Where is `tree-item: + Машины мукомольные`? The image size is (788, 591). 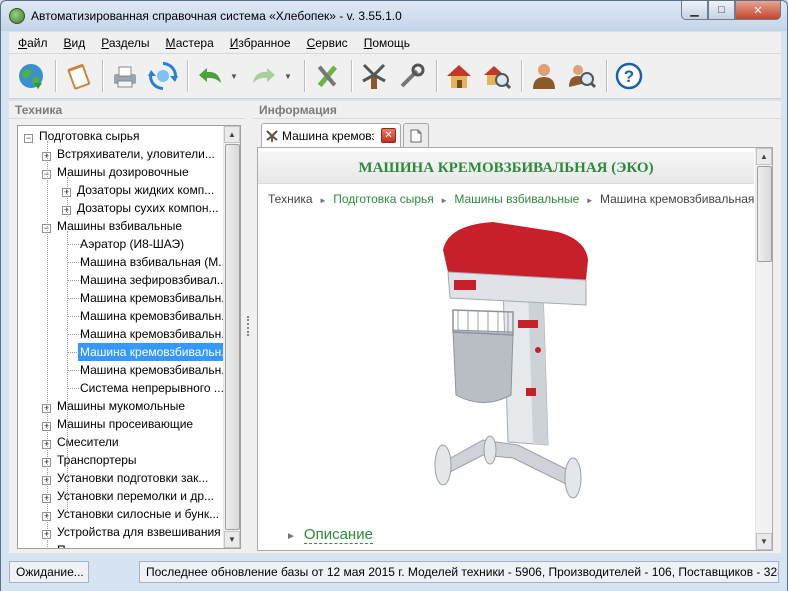 tree-item: + Машины мукомольные is located at coordinates (114, 406).